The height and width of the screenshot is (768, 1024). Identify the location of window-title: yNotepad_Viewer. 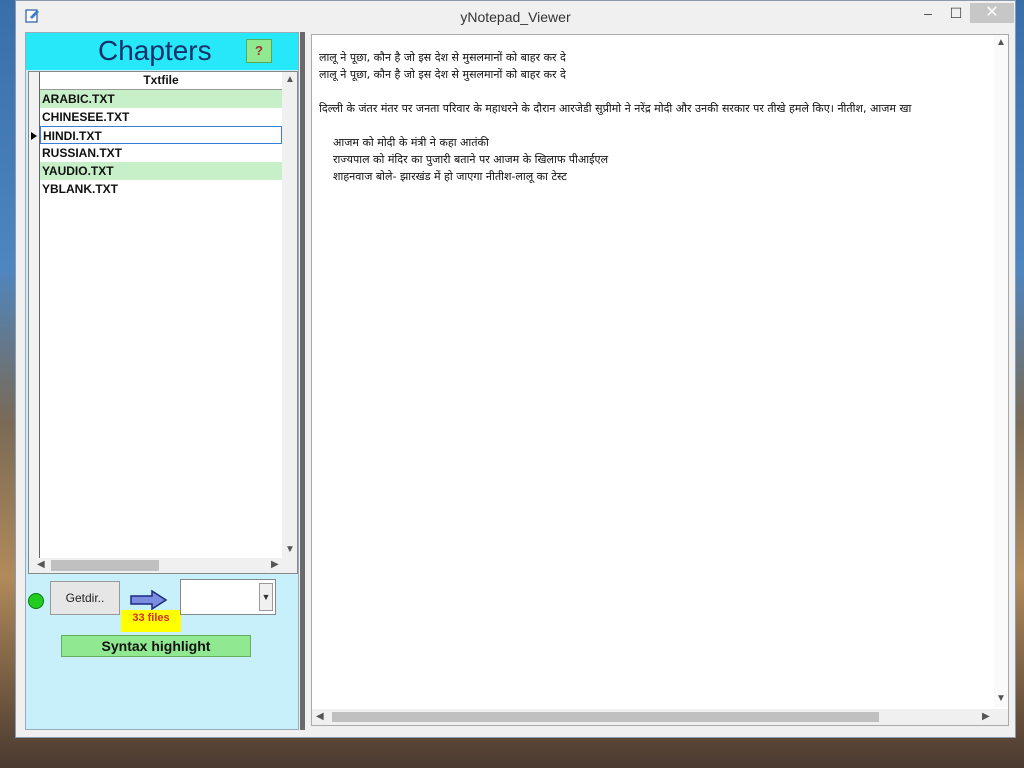
(515, 17).